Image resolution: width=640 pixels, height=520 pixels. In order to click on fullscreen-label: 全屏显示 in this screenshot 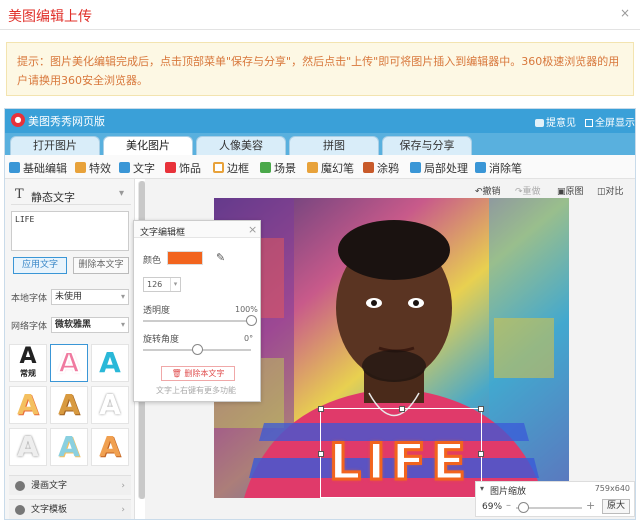, I will do `click(615, 123)`.